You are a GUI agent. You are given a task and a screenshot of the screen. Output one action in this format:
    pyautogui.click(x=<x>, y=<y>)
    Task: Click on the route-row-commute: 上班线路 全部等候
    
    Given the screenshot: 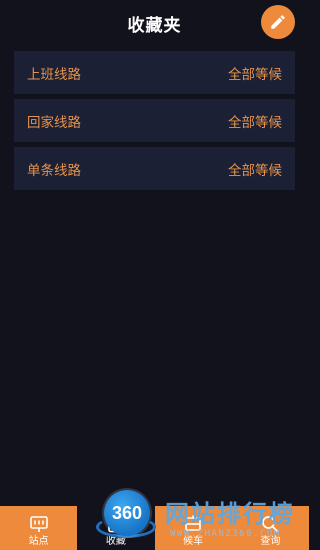 What is the action you would take?
    pyautogui.click(x=154, y=72)
    